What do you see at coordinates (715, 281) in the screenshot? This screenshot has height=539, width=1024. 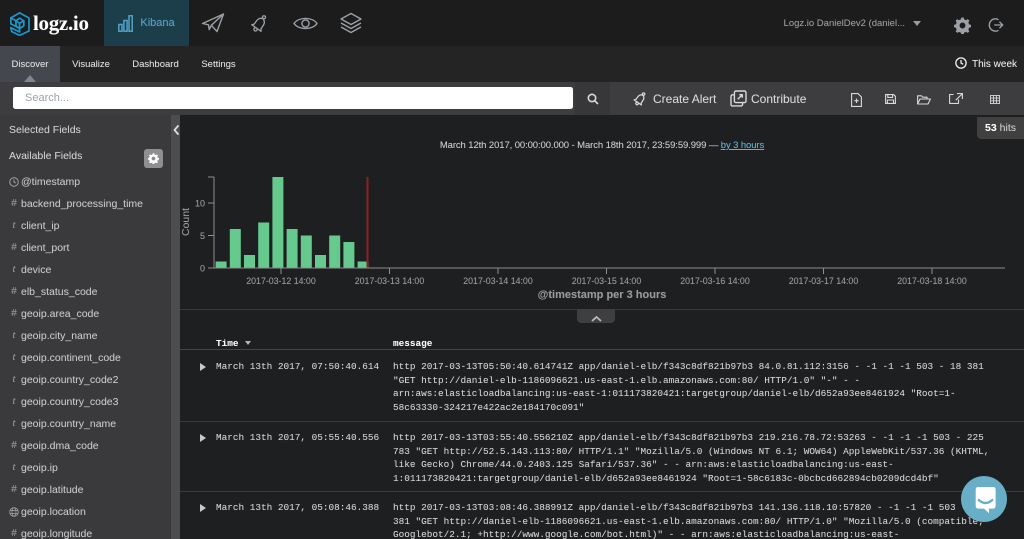 I see `svg-text: 2017-03-16 14:00` at bounding box center [715, 281].